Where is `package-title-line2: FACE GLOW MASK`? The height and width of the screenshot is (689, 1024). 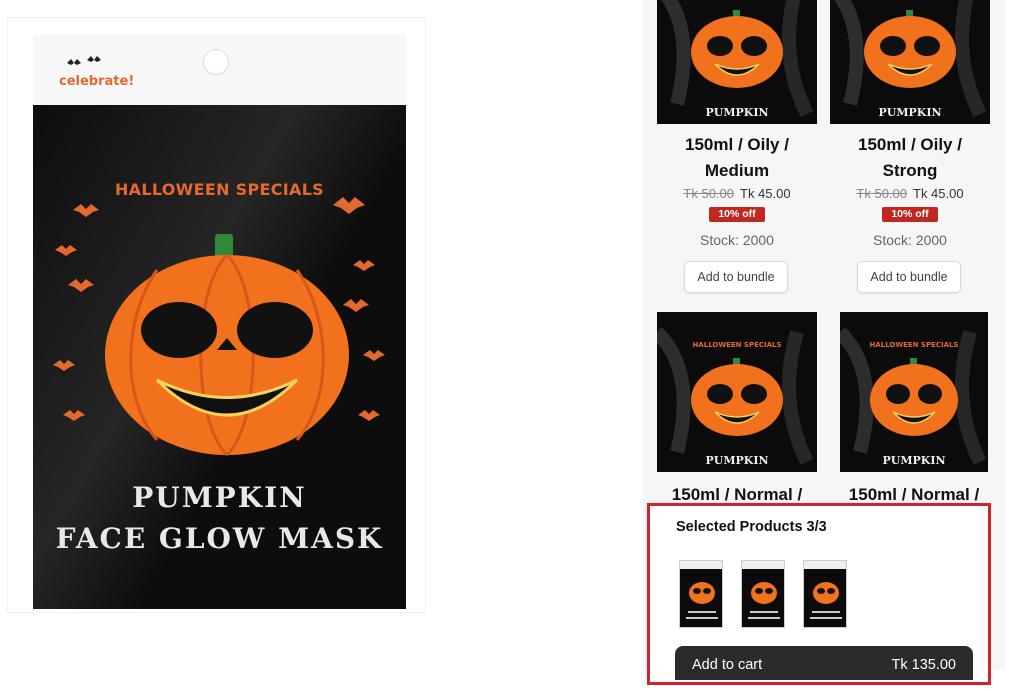
package-title-line2: FACE GLOW MASK is located at coordinates (219, 538).